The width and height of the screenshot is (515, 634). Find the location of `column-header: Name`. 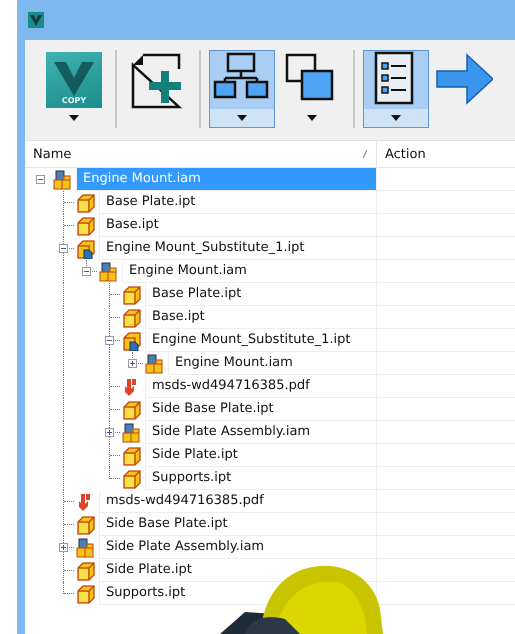

column-header: Name is located at coordinates (201, 154).